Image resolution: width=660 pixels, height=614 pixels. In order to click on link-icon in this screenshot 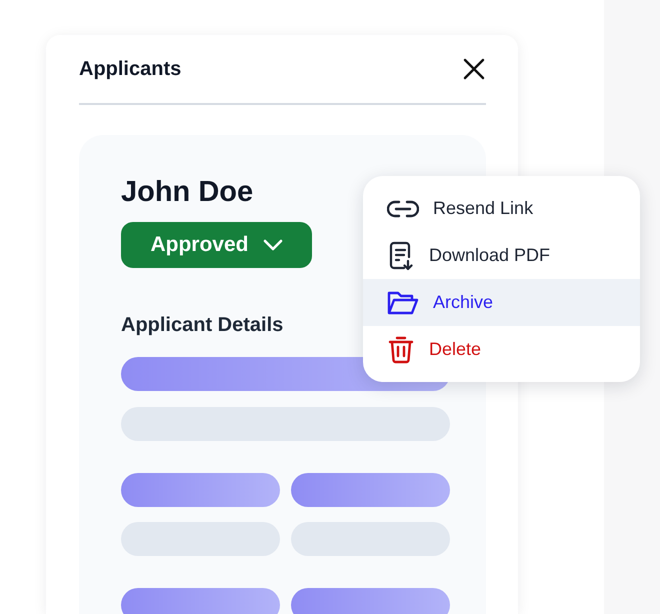, I will do `click(403, 208)`.